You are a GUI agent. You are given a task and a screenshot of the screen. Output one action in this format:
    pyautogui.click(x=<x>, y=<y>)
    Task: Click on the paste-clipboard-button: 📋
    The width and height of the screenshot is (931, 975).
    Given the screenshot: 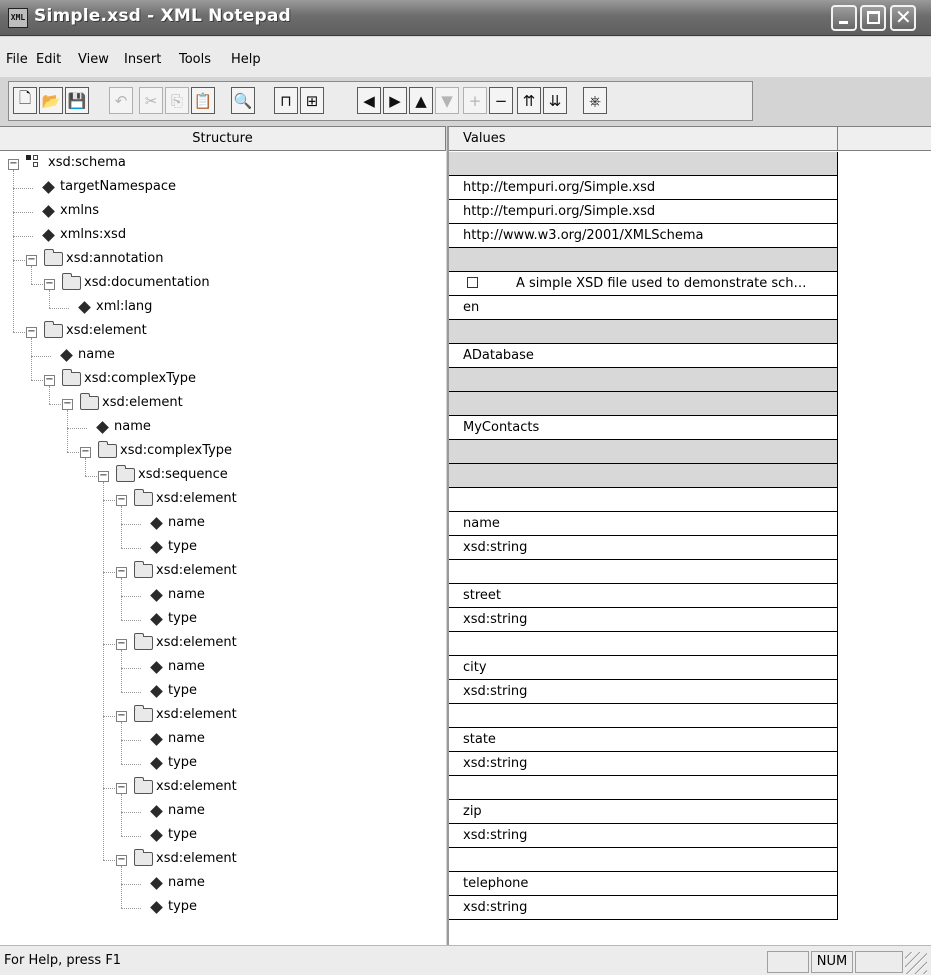 What is the action you would take?
    pyautogui.click(x=203, y=100)
    